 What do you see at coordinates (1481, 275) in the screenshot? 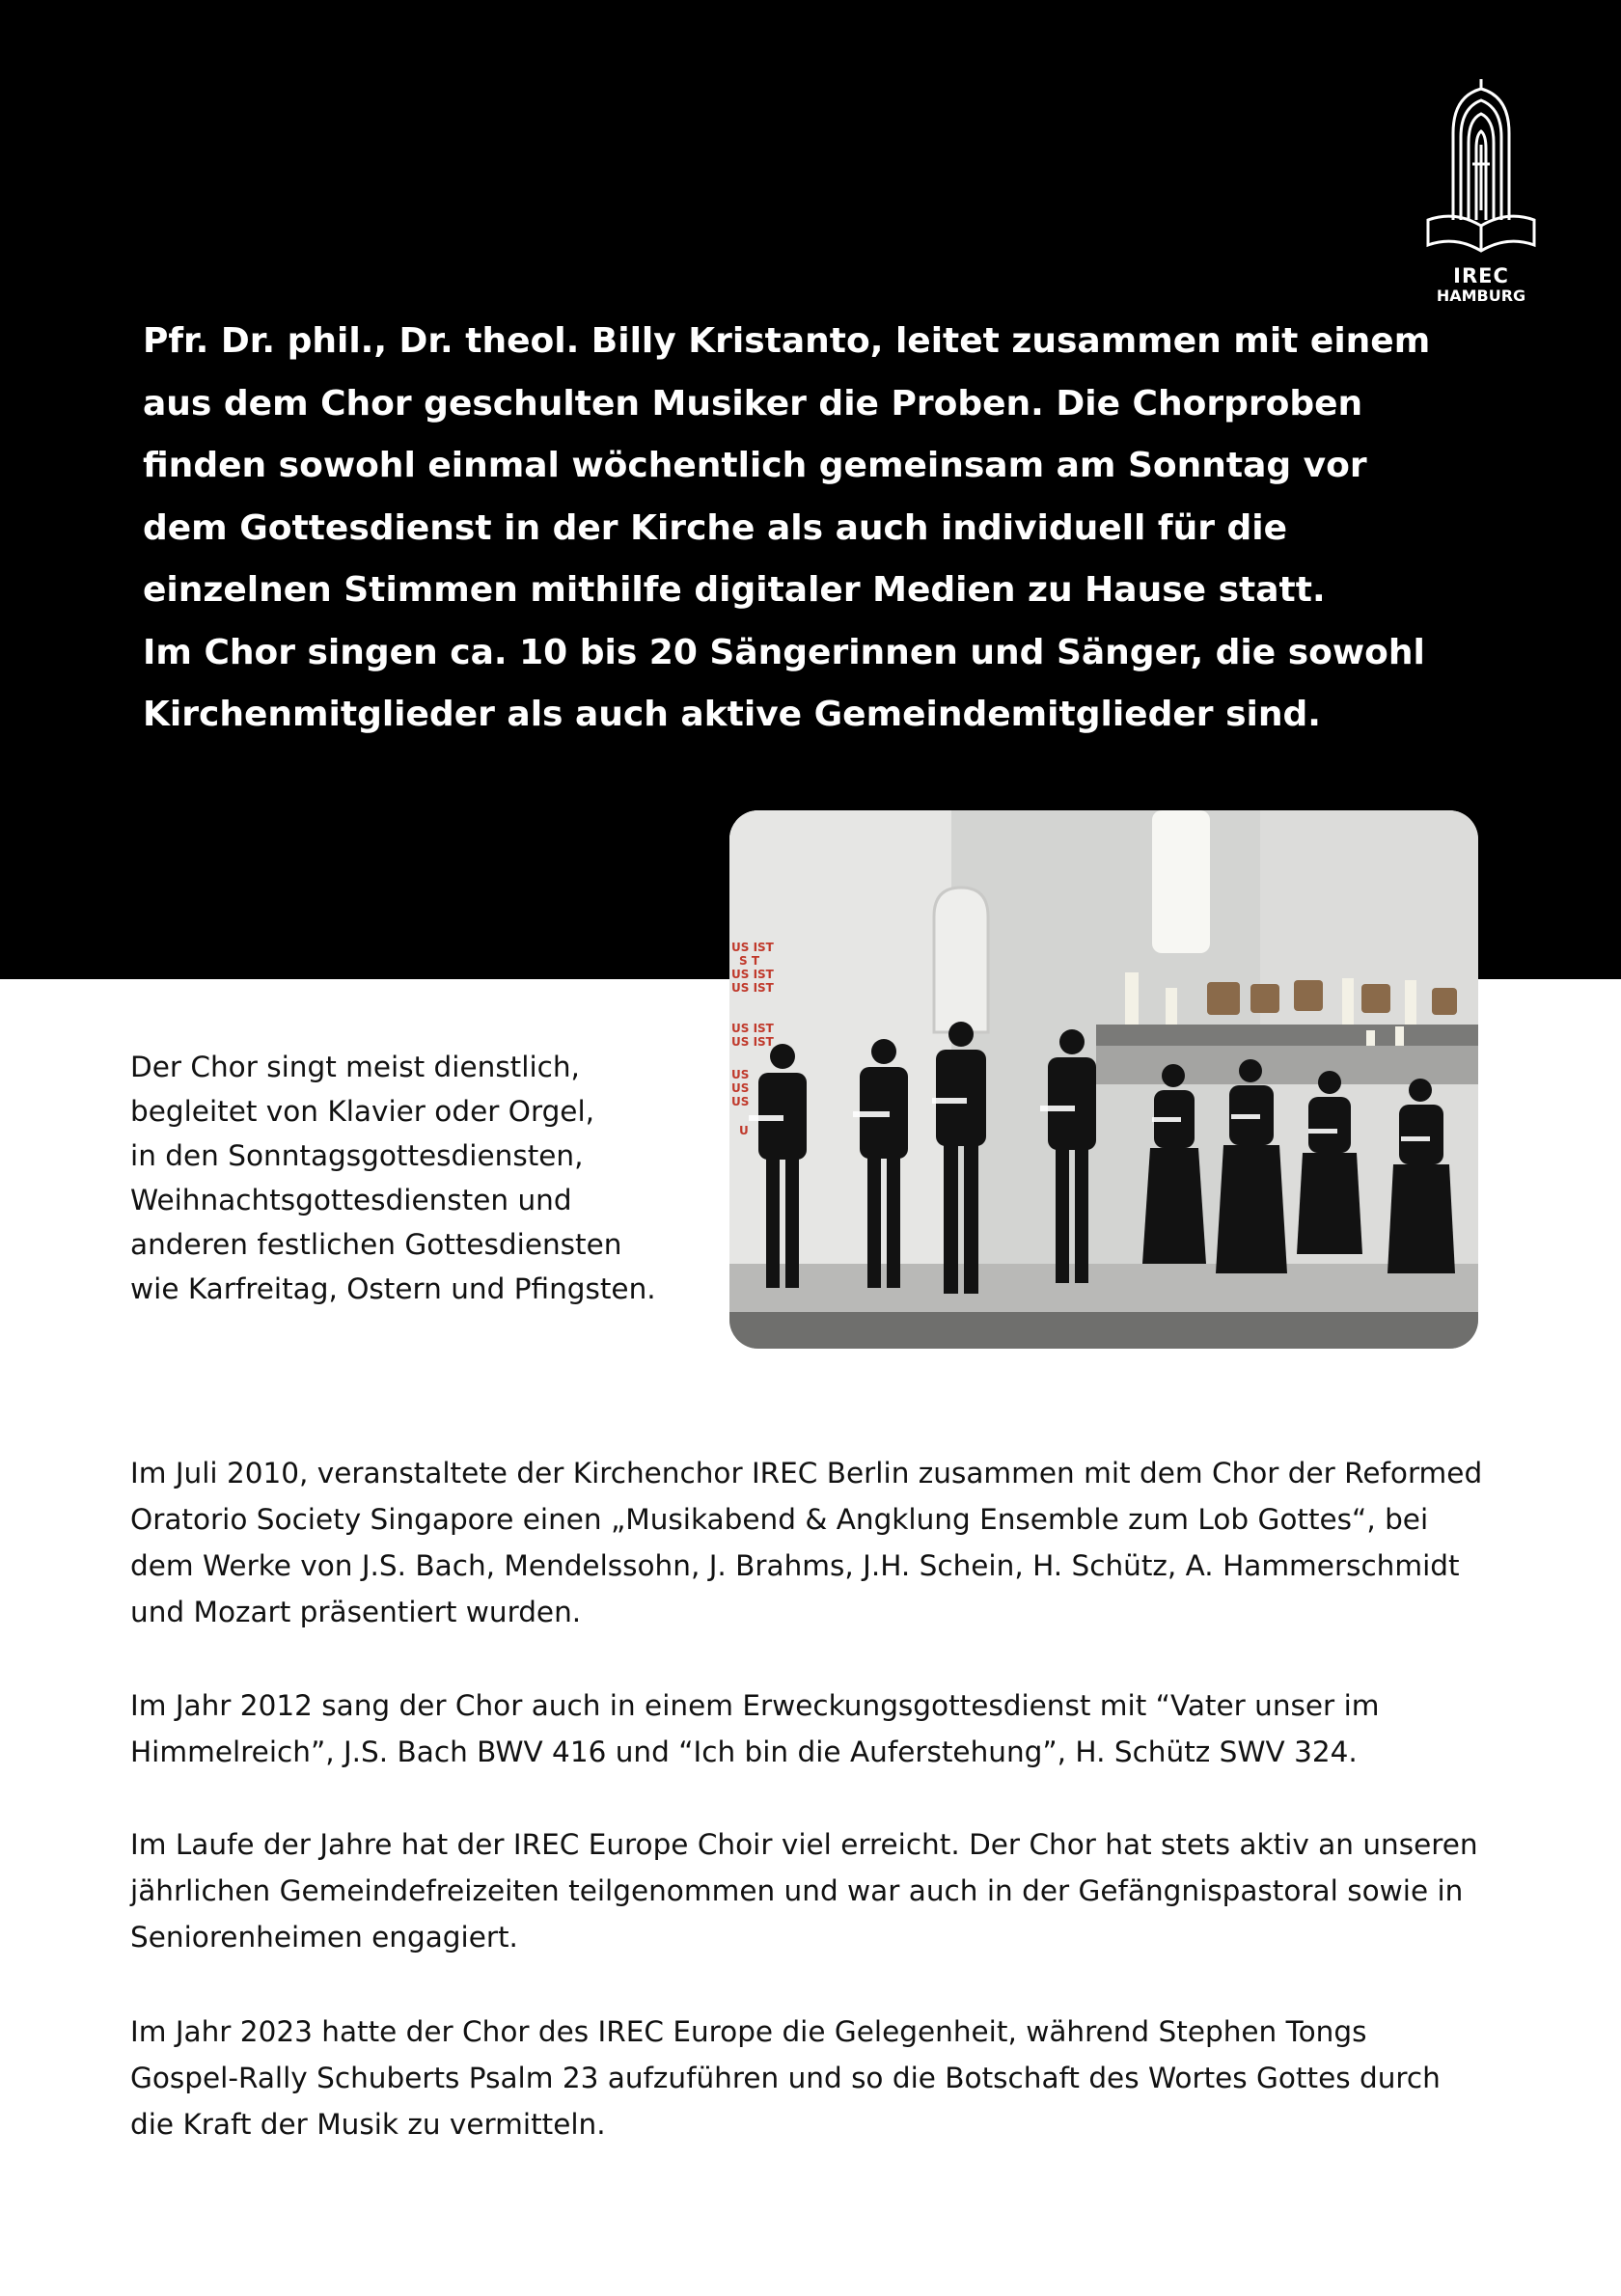
I see `logo-name: IREC` at bounding box center [1481, 275].